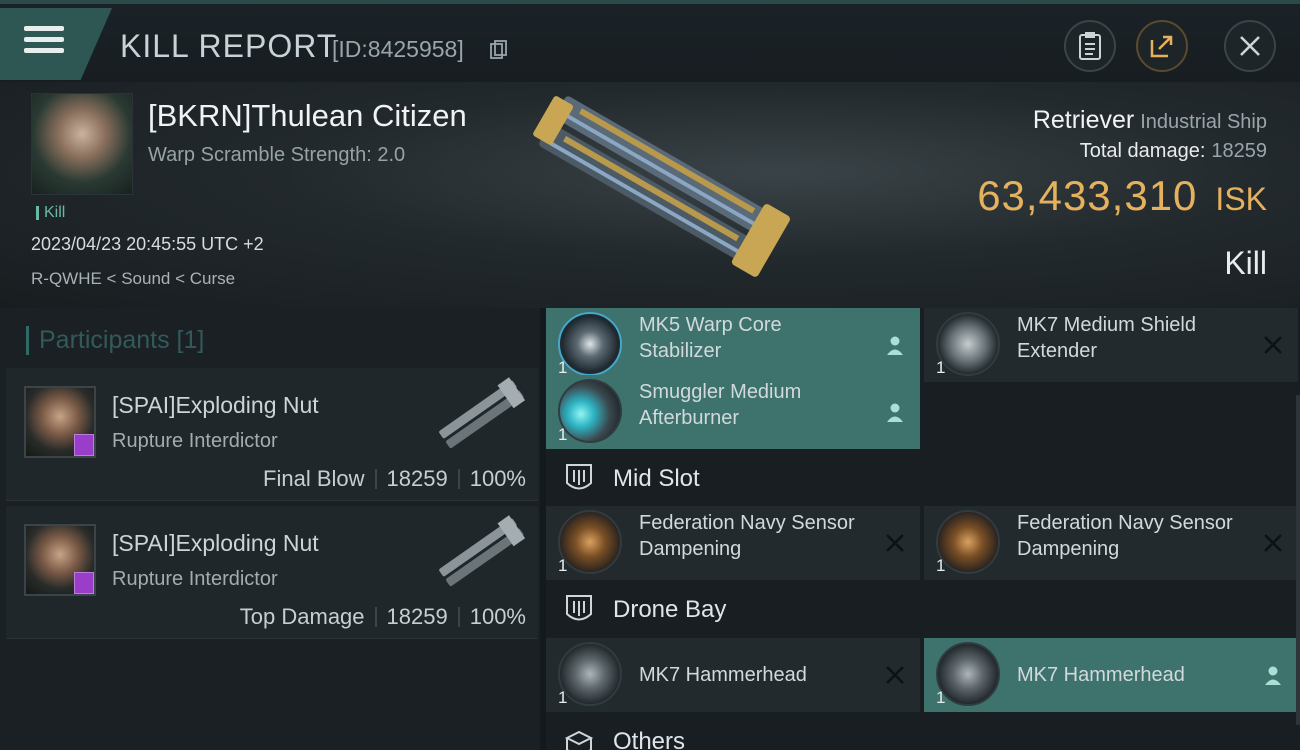  I want to click on close-button, so click(1250, 46).